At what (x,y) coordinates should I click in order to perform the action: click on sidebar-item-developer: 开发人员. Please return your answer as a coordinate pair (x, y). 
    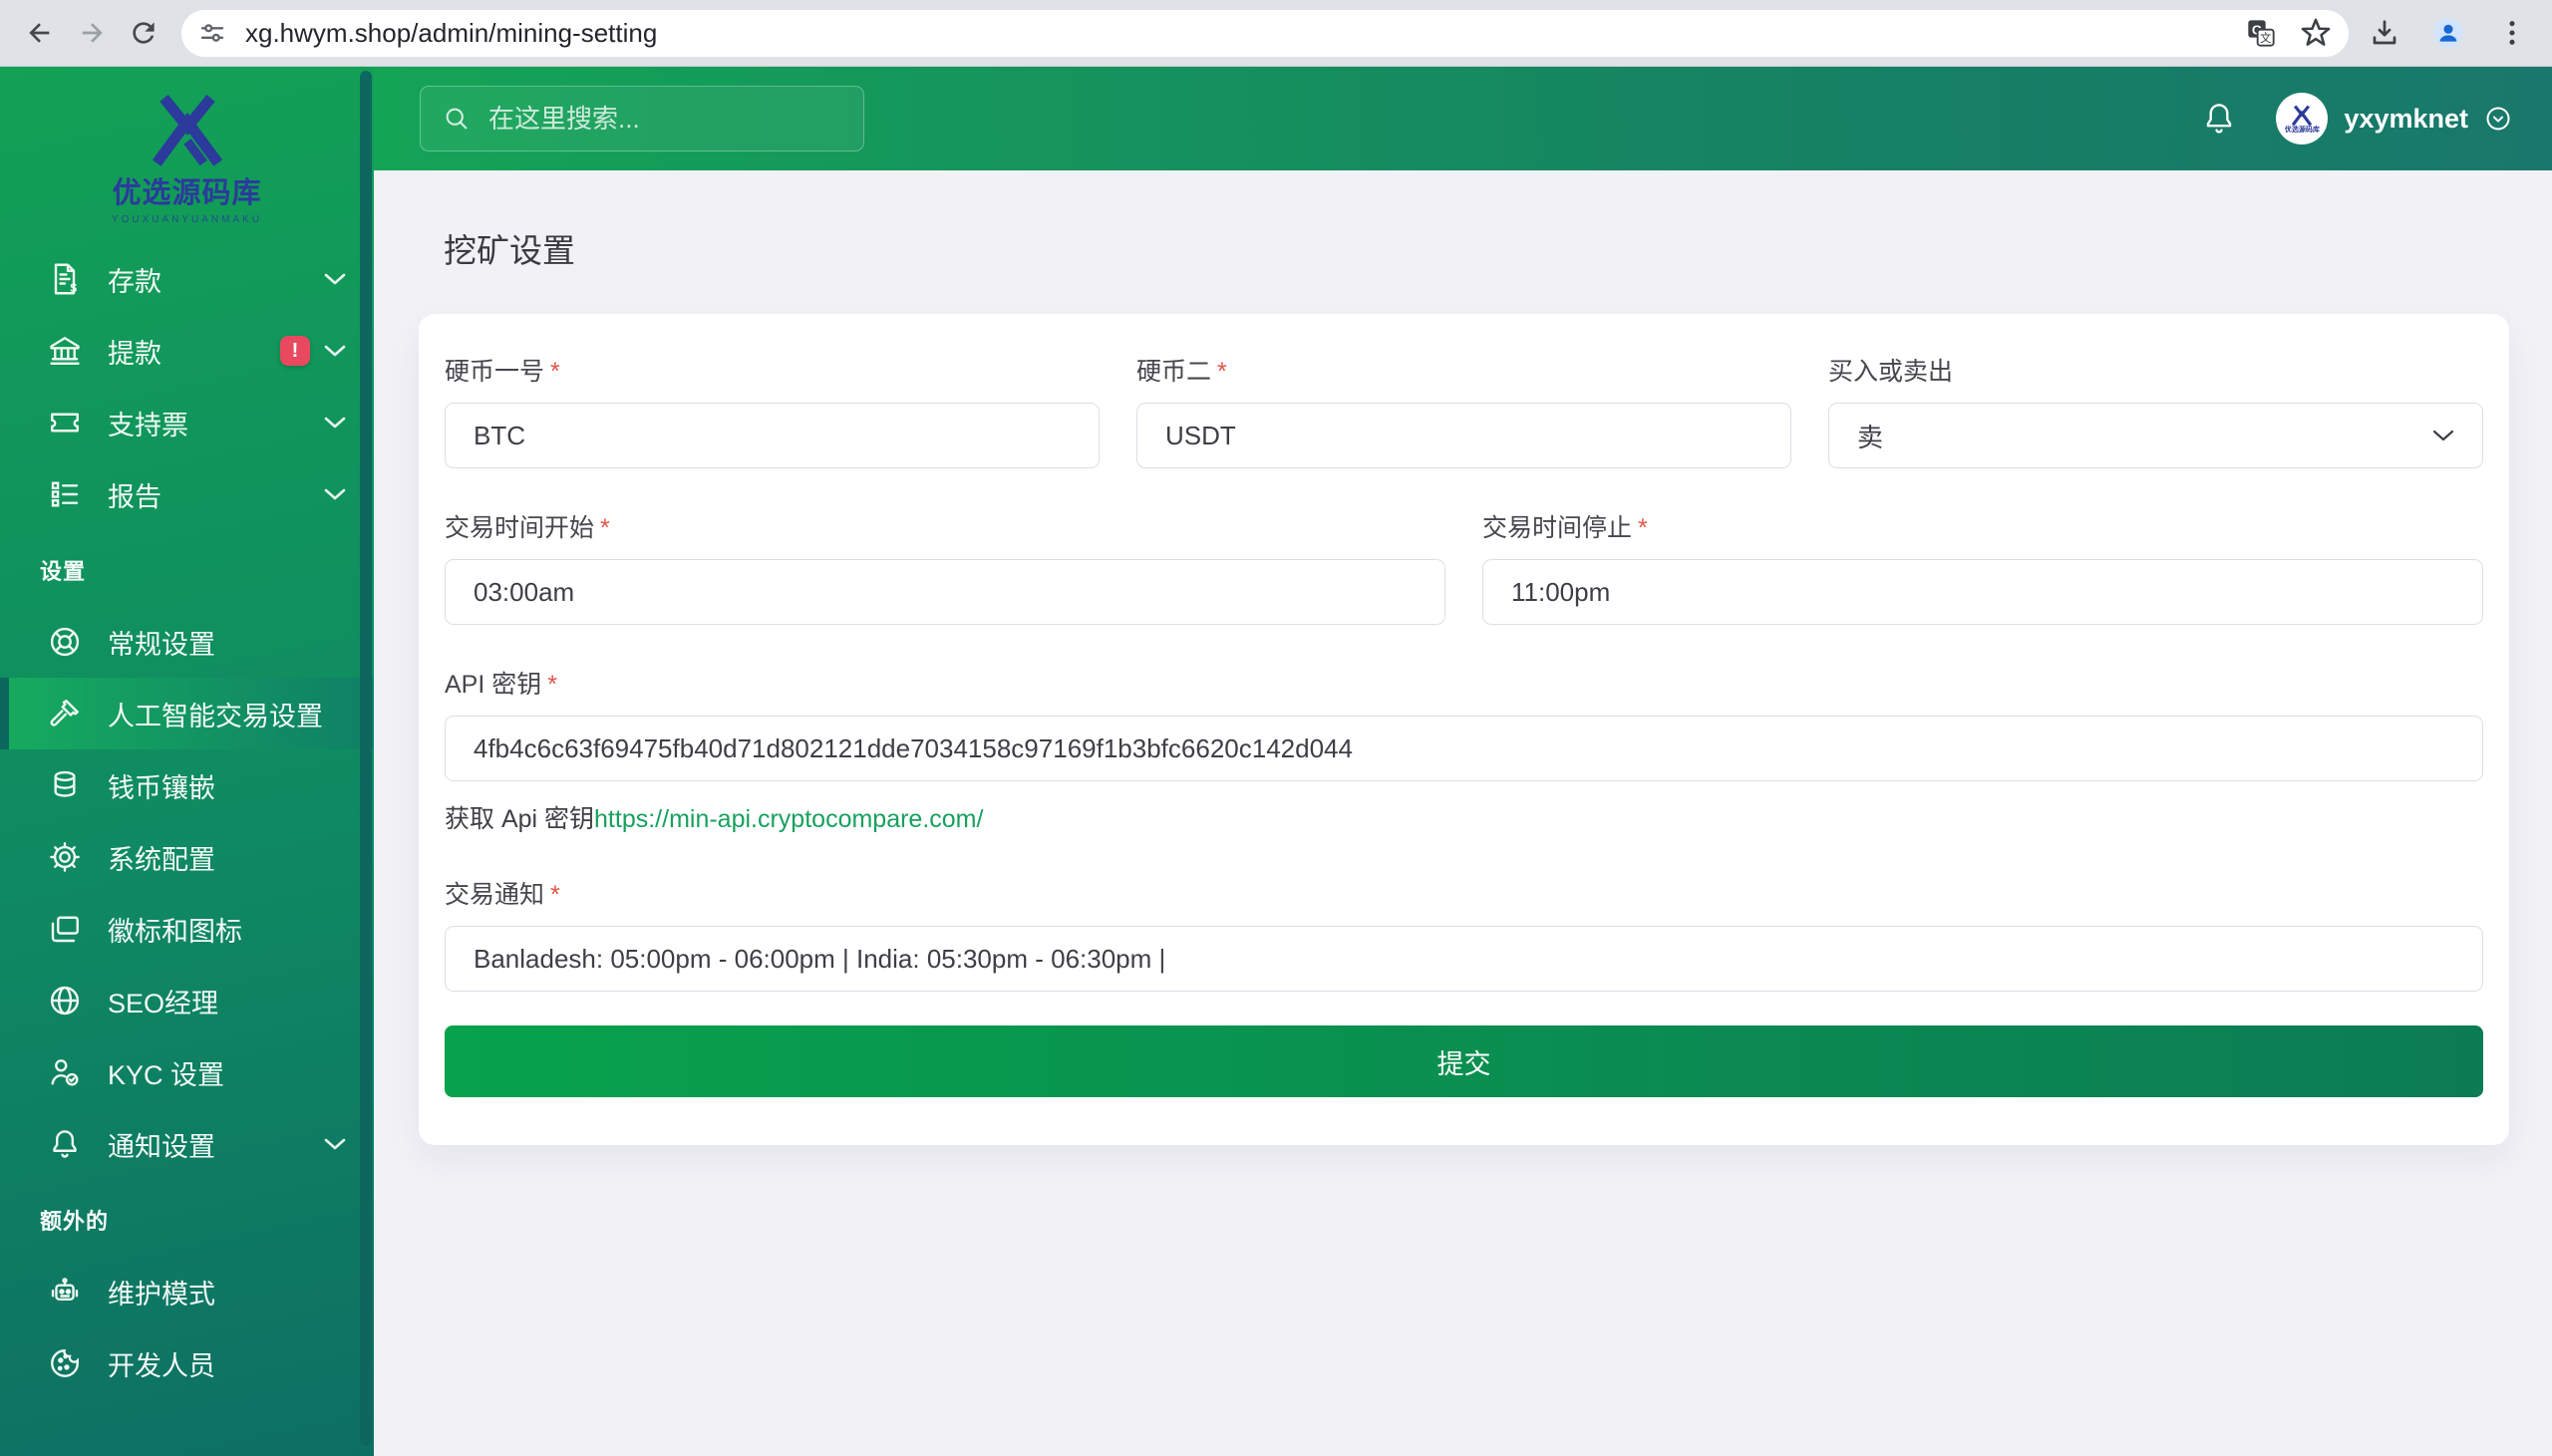
    Looking at the image, I should click on (187, 1363).